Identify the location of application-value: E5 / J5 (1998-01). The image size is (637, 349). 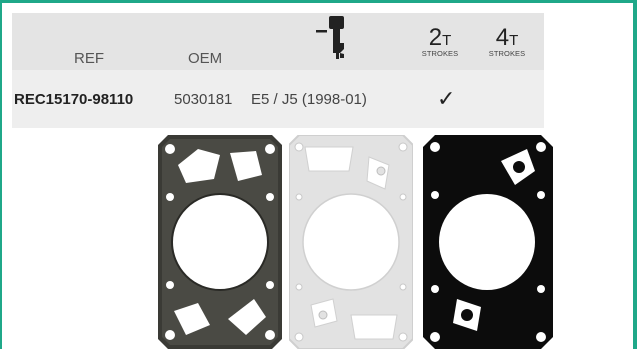
(309, 99).